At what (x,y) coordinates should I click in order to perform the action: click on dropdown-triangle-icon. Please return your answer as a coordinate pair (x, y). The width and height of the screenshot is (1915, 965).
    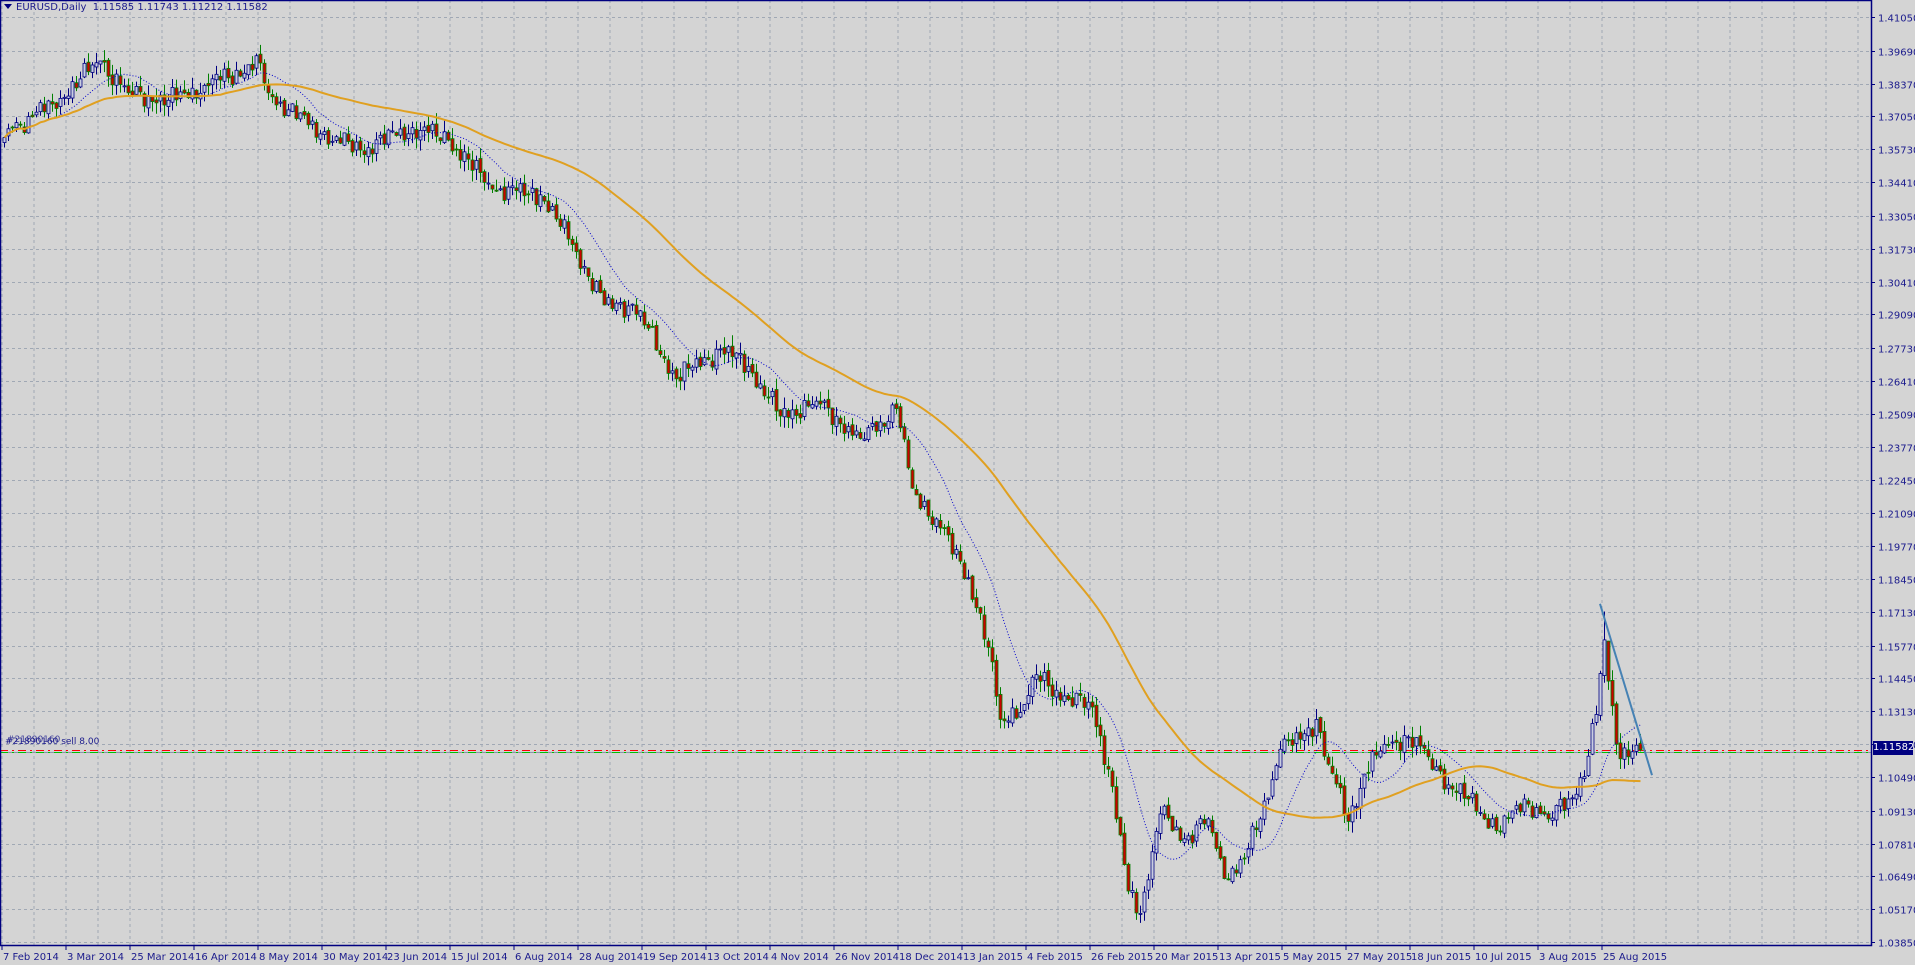
    Looking at the image, I should click on (8, 6).